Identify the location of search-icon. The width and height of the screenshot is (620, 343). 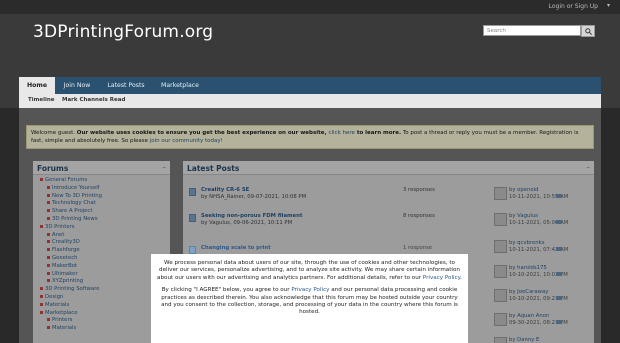
(588, 31).